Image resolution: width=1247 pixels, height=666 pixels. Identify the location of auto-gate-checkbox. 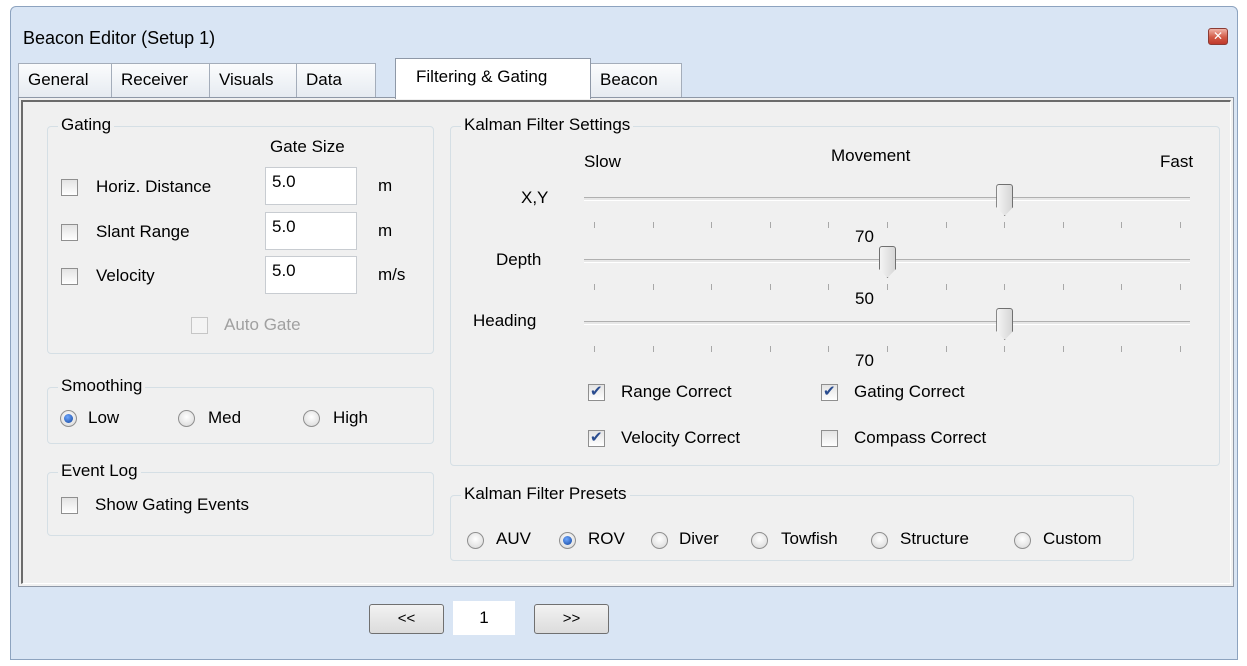
(199, 325).